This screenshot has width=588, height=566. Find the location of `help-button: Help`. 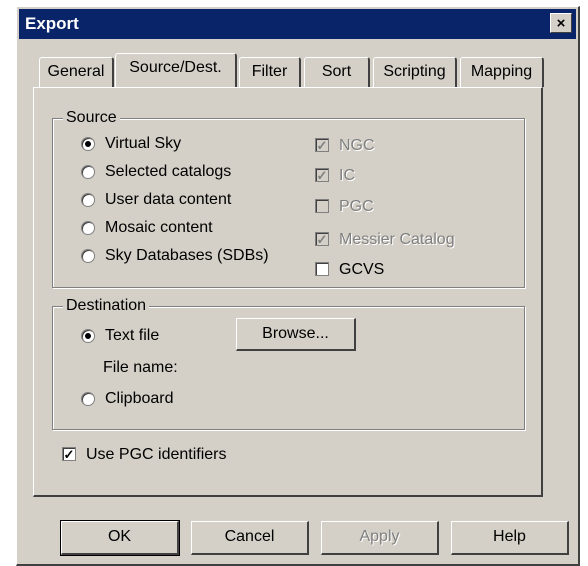

help-button: Help is located at coordinates (510, 538).